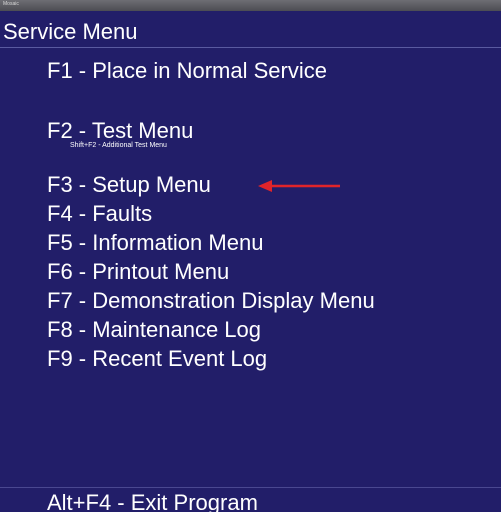 The image size is (501, 512). I want to click on menu-item-information-menu: F5 - Information Menu, so click(155, 243).